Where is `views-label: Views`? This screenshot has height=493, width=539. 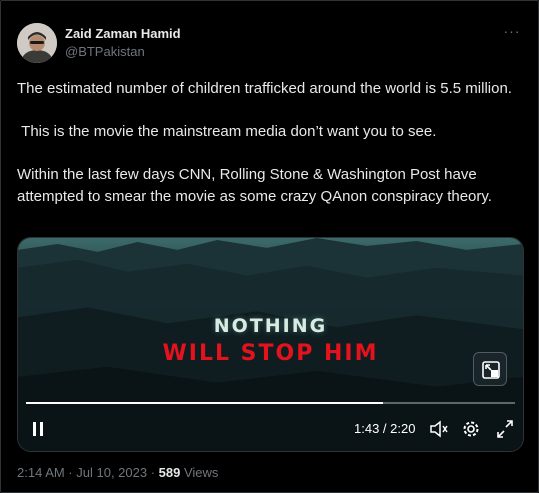 views-label: Views is located at coordinates (199, 472).